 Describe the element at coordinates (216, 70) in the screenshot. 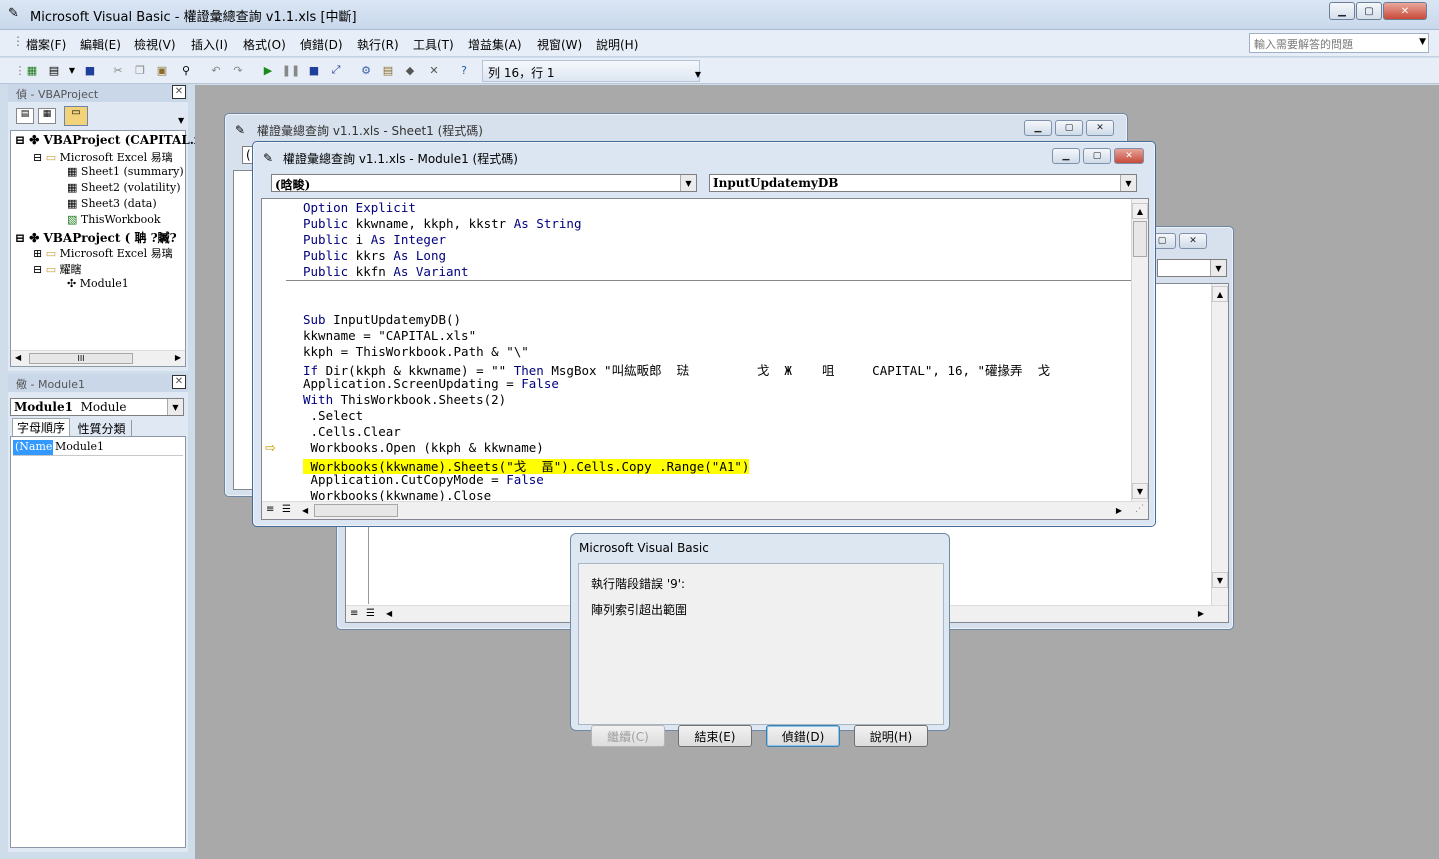

I see `undo-icon: ↶` at that location.